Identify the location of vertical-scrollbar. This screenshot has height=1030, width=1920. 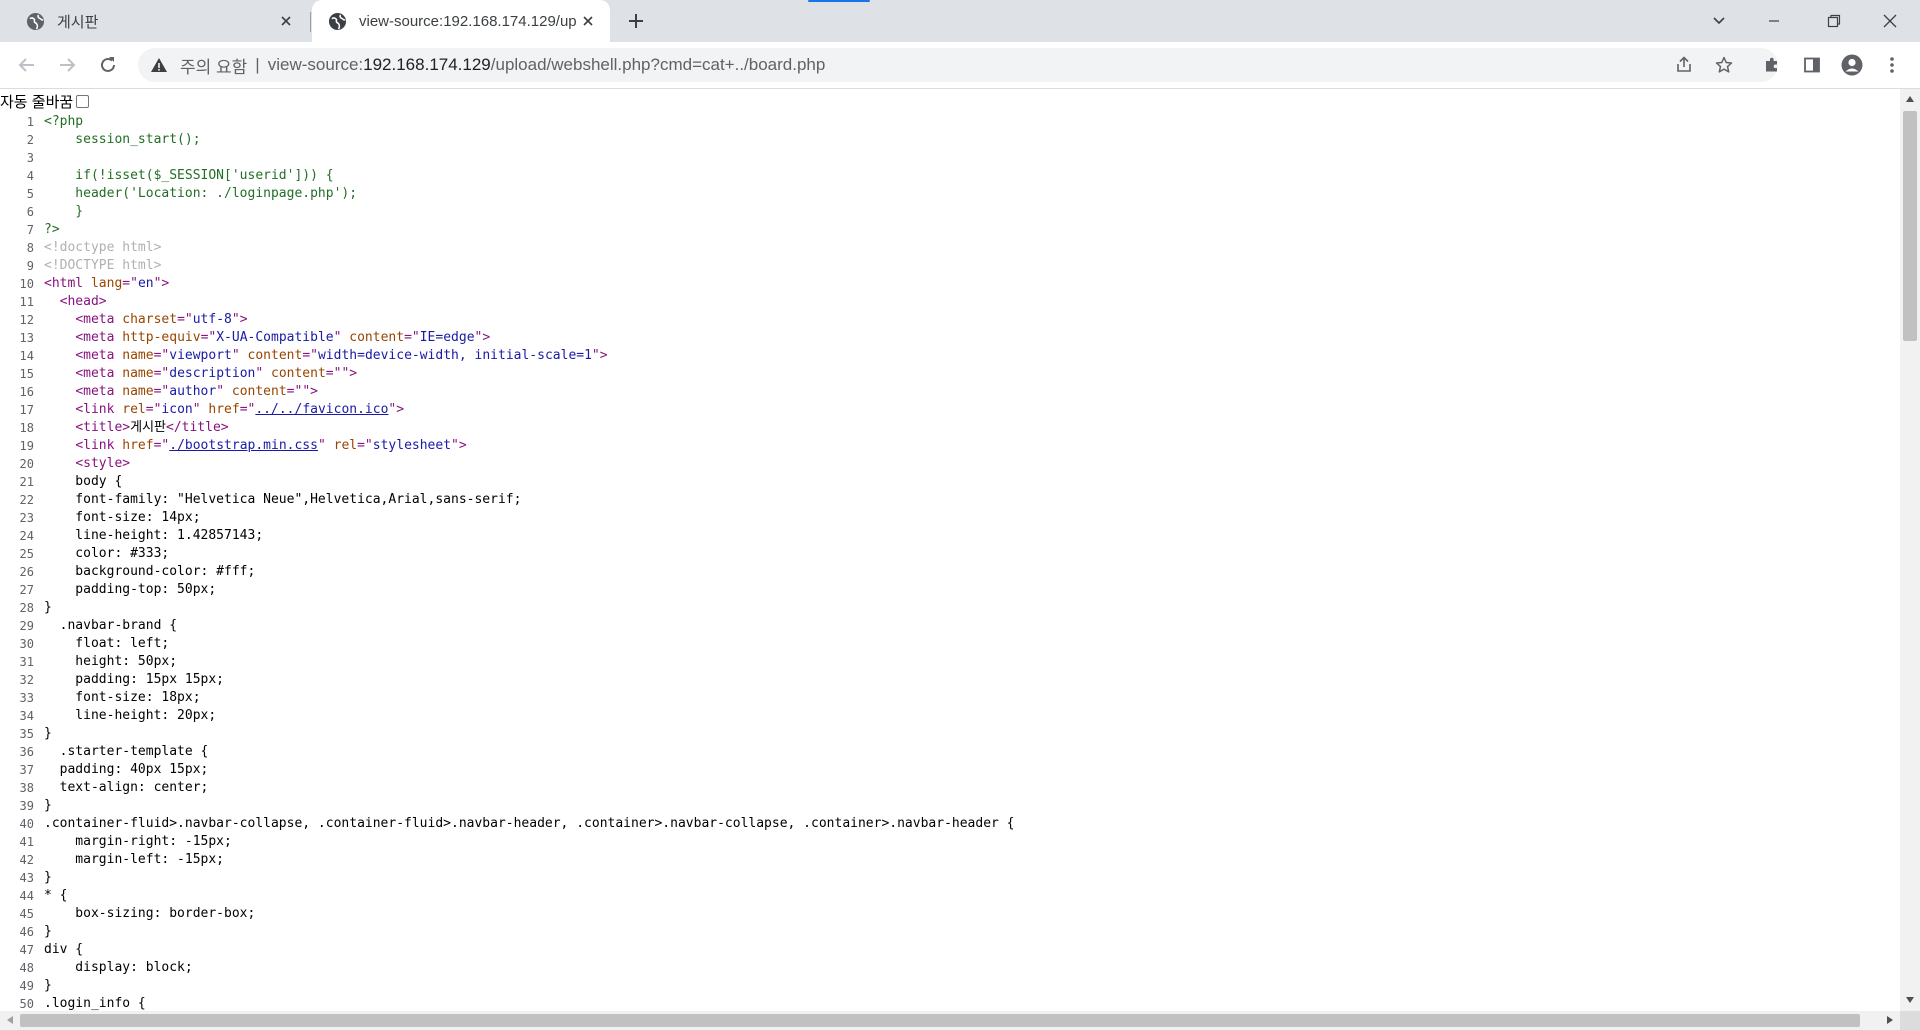
(1910, 550).